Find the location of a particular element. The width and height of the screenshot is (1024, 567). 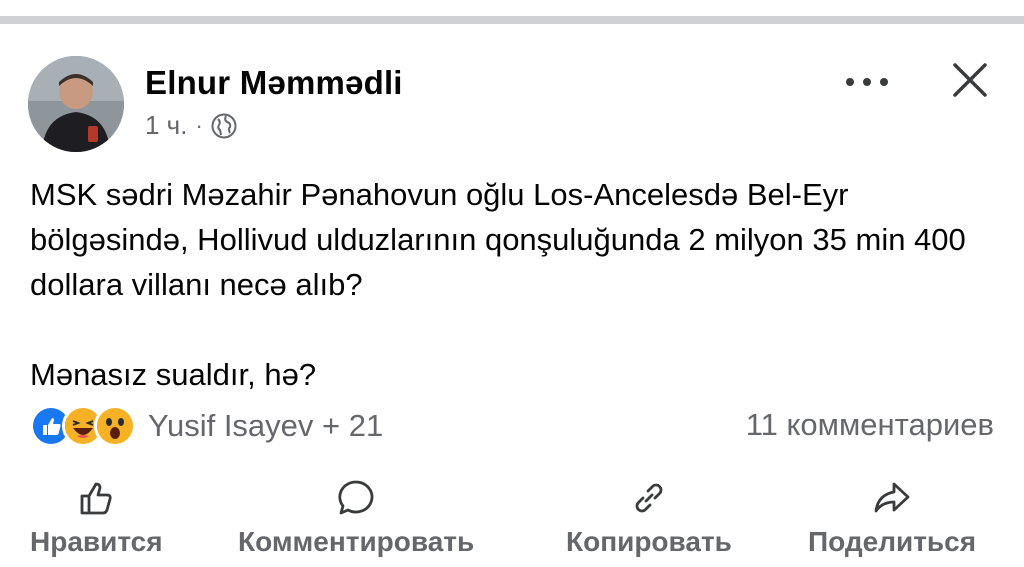

more-options-icon is located at coordinates (867, 82).